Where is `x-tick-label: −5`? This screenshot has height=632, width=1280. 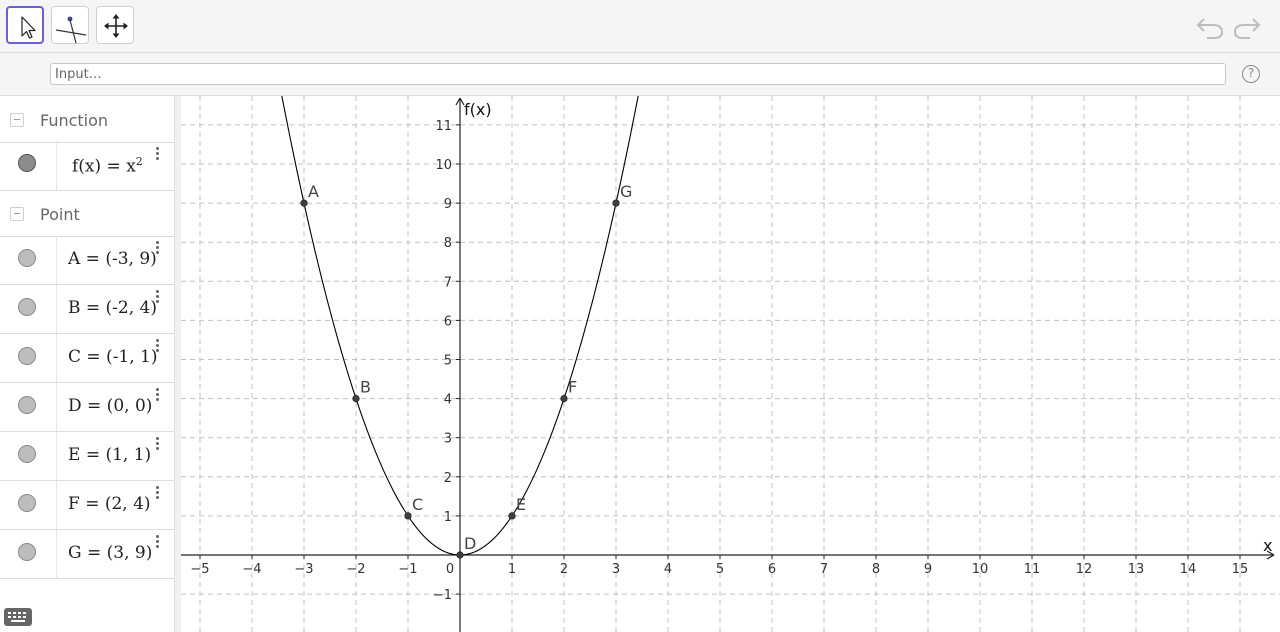
x-tick-label: −5 is located at coordinates (199, 569).